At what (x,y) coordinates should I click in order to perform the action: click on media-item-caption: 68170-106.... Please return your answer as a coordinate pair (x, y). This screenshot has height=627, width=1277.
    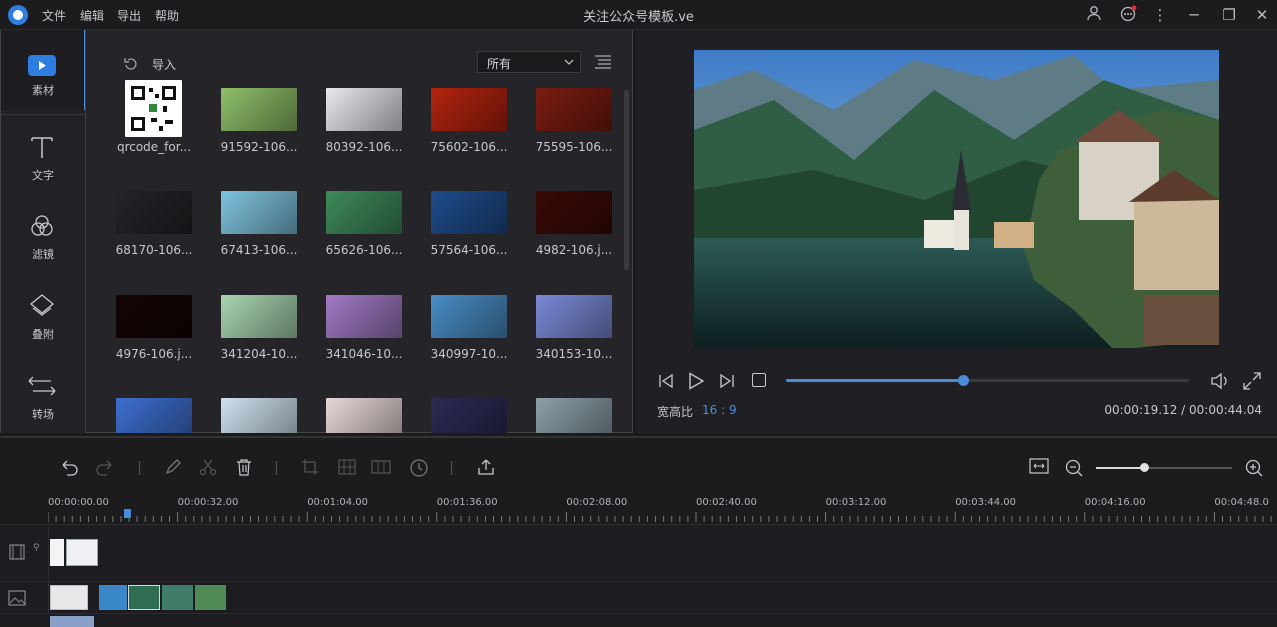
    Looking at the image, I should click on (154, 250).